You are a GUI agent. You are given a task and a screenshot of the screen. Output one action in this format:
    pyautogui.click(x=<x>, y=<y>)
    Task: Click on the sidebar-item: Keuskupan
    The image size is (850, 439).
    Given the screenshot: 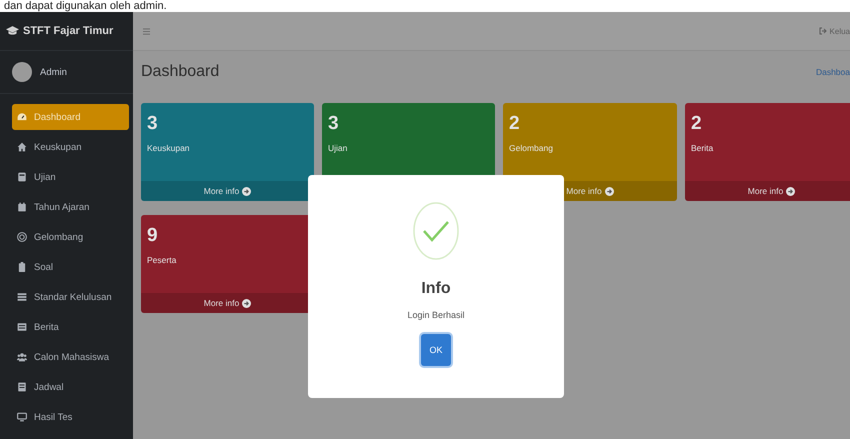 What is the action you would take?
    pyautogui.click(x=70, y=147)
    